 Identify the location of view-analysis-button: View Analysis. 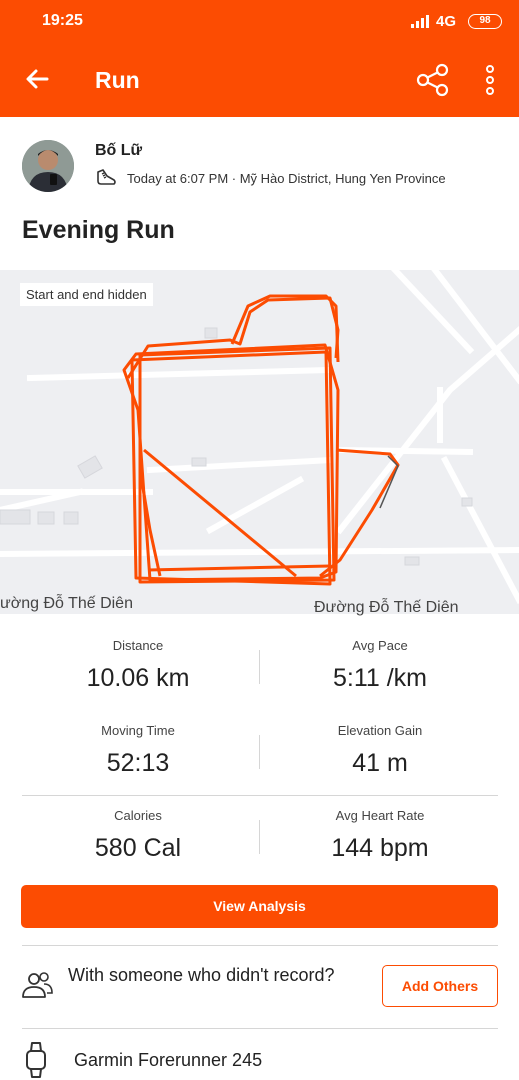
(259, 906).